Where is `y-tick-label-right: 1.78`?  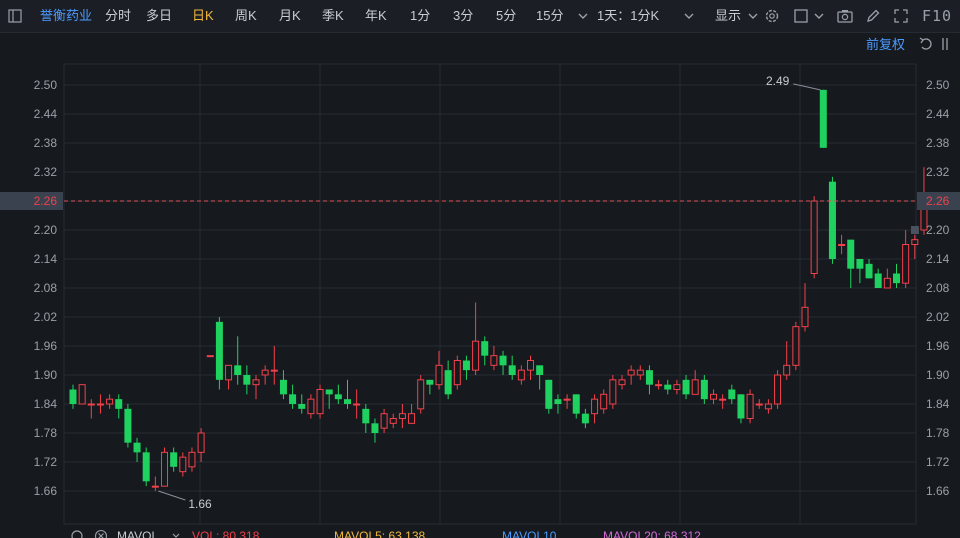 y-tick-label-right: 1.78 is located at coordinates (938, 433).